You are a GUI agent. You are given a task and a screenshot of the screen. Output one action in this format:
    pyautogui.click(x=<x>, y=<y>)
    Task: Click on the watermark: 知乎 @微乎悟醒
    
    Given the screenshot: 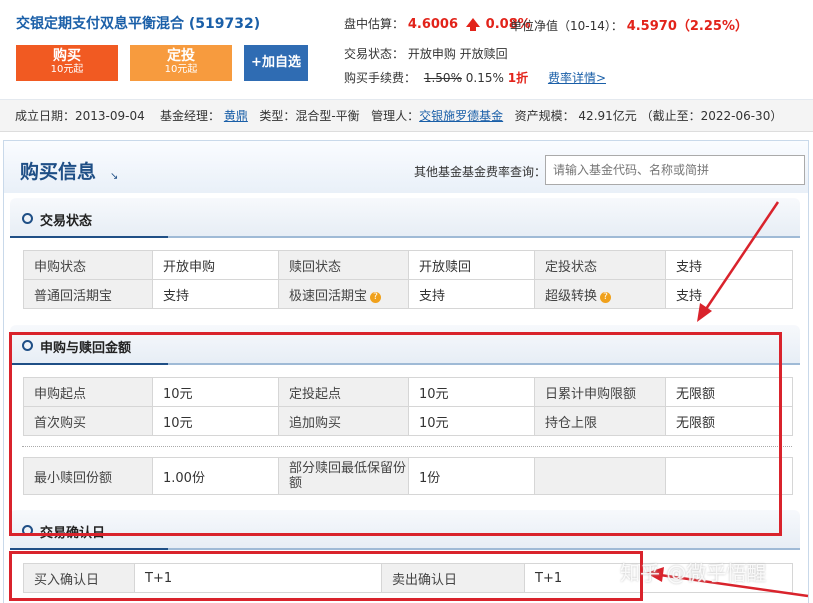 What is the action you would take?
    pyautogui.click(x=693, y=573)
    